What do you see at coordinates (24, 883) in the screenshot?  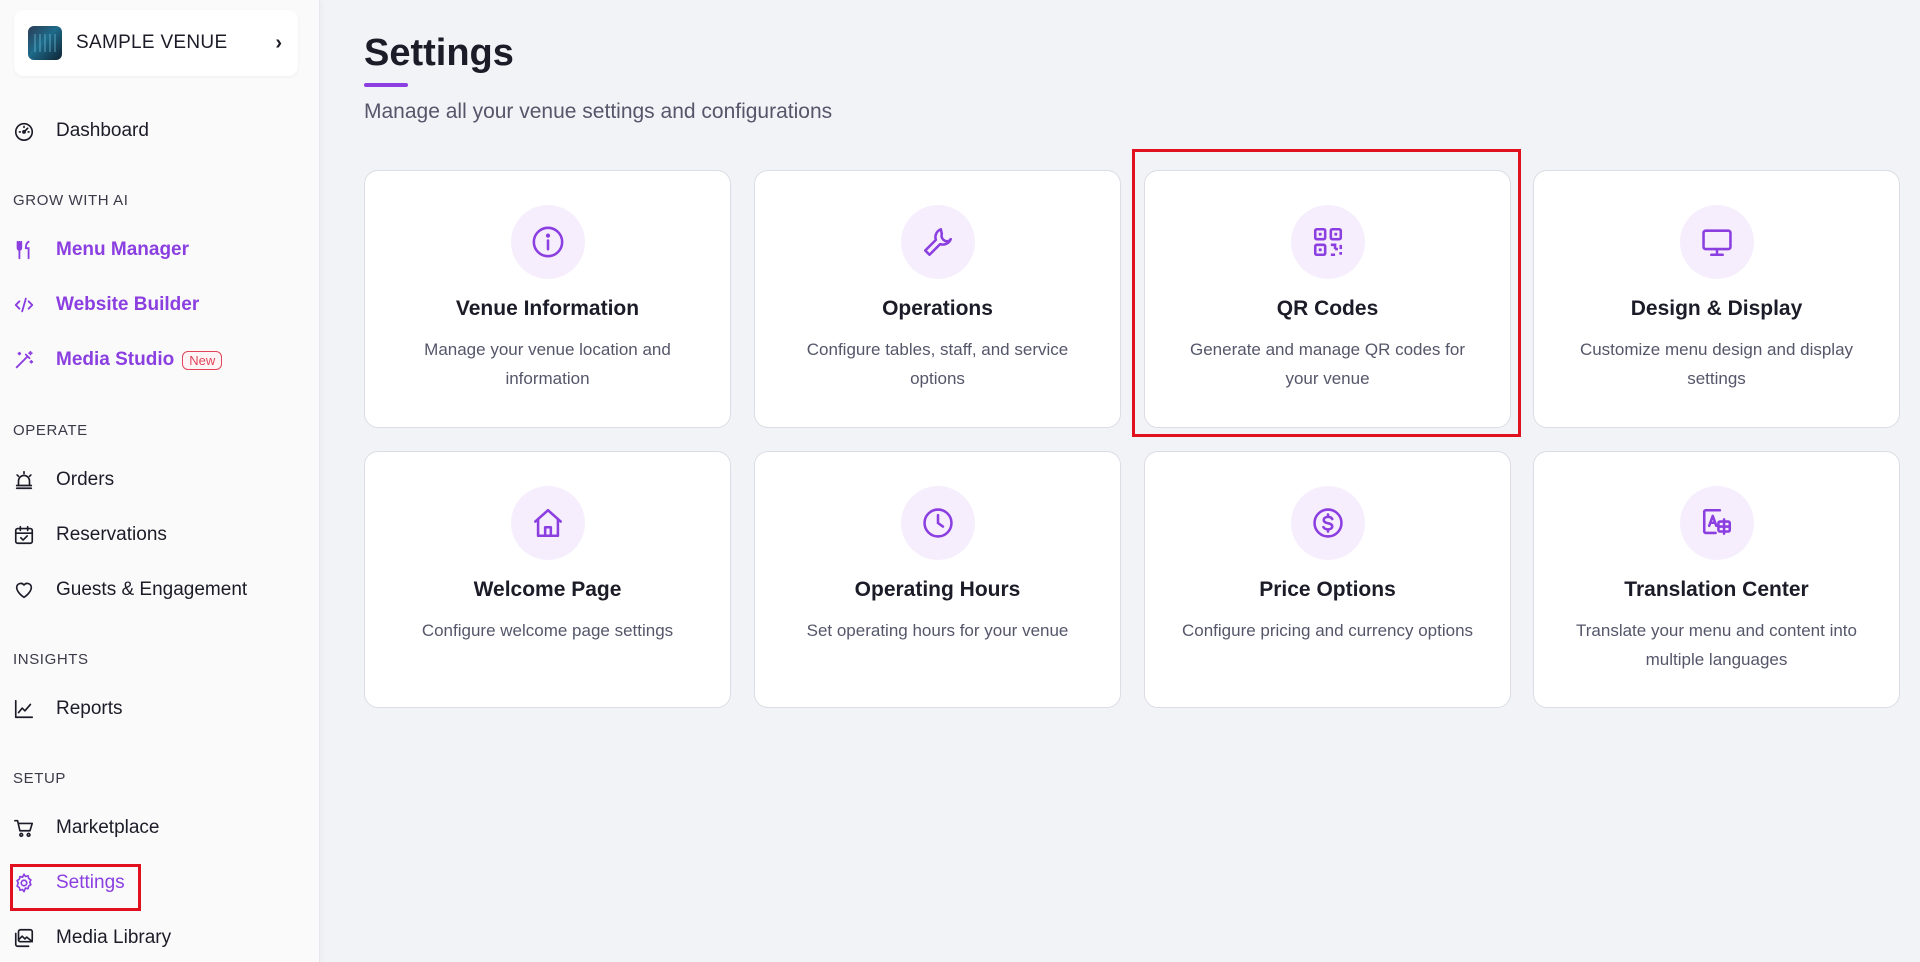 I see `gear-icon` at bounding box center [24, 883].